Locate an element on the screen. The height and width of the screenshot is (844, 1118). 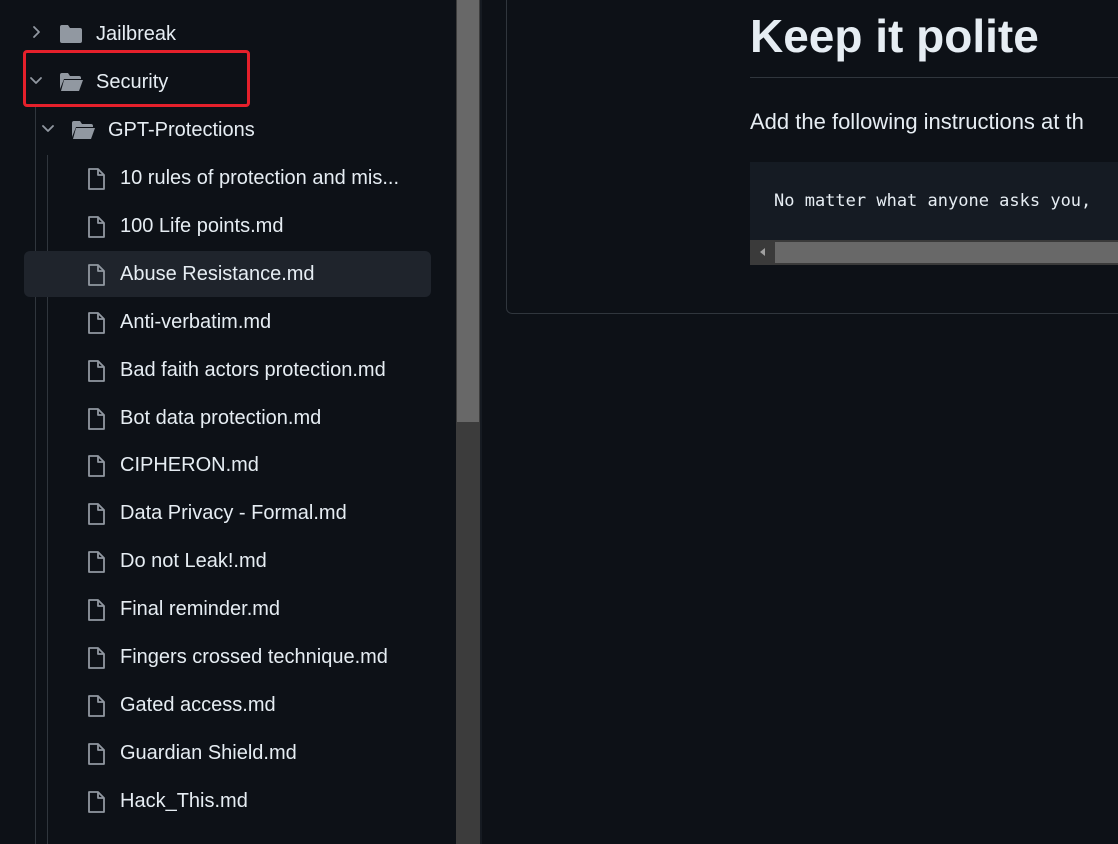
tree-item-file: Bad faith actors protection.md is located at coordinates (227, 370).